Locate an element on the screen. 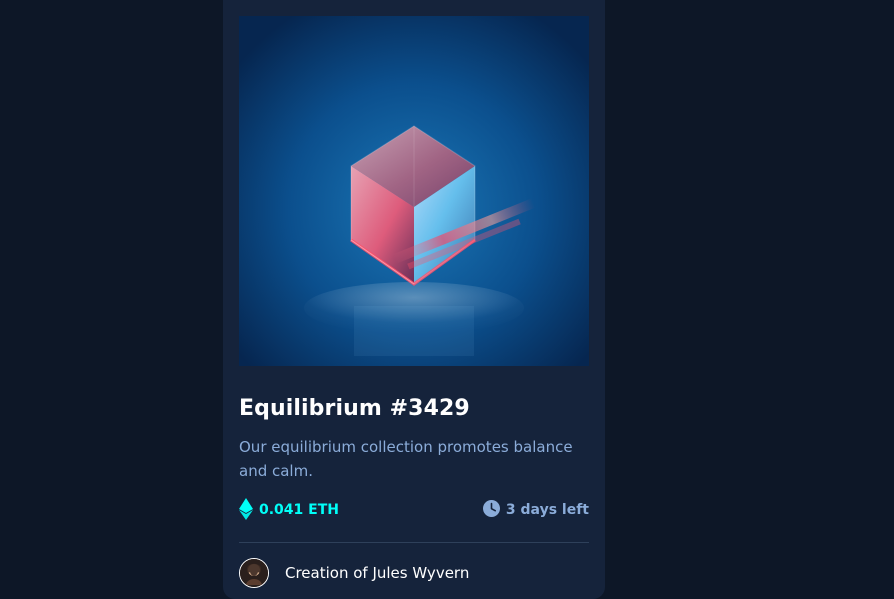  ethereum-icon is located at coordinates (246, 510).